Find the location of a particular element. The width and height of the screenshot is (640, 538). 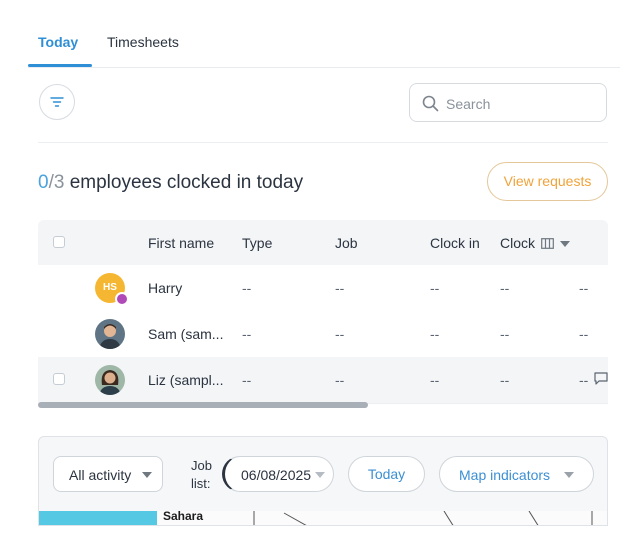

horizontal-scrollbar is located at coordinates (203, 405).